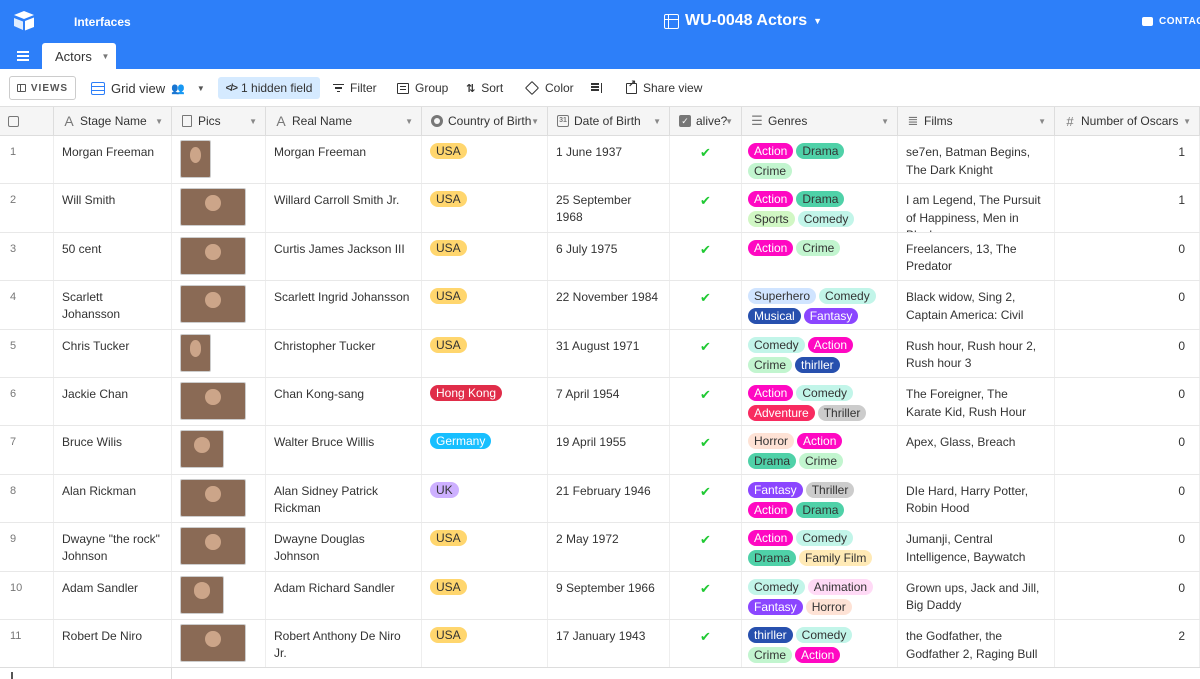 This screenshot has height=679, width=1200. I want to click on real-name-cell: Robert Anthony De Niro Jr., so click(344, 644).